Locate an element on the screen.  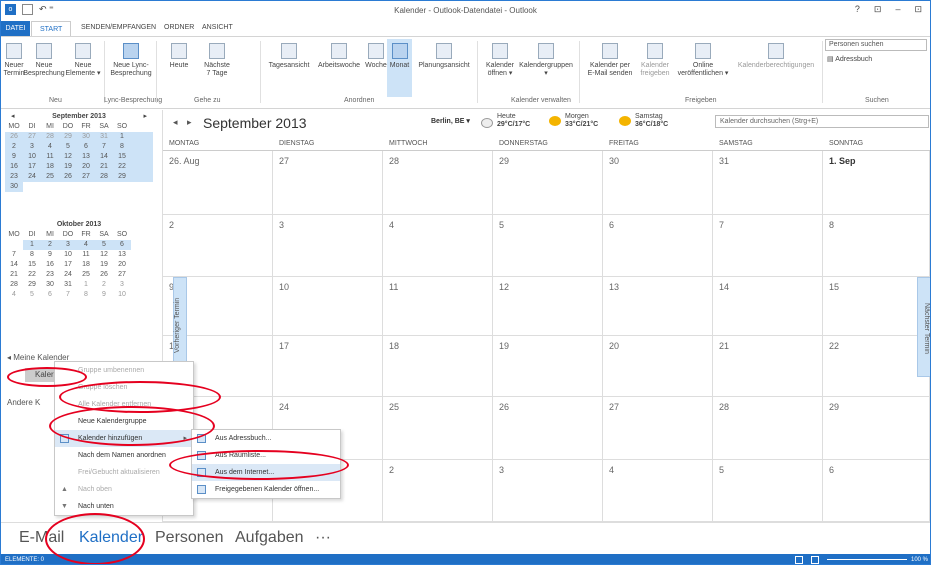
mini-week-row: 4 5 6 7 8 9 10 is located at coordinates (79, 295).